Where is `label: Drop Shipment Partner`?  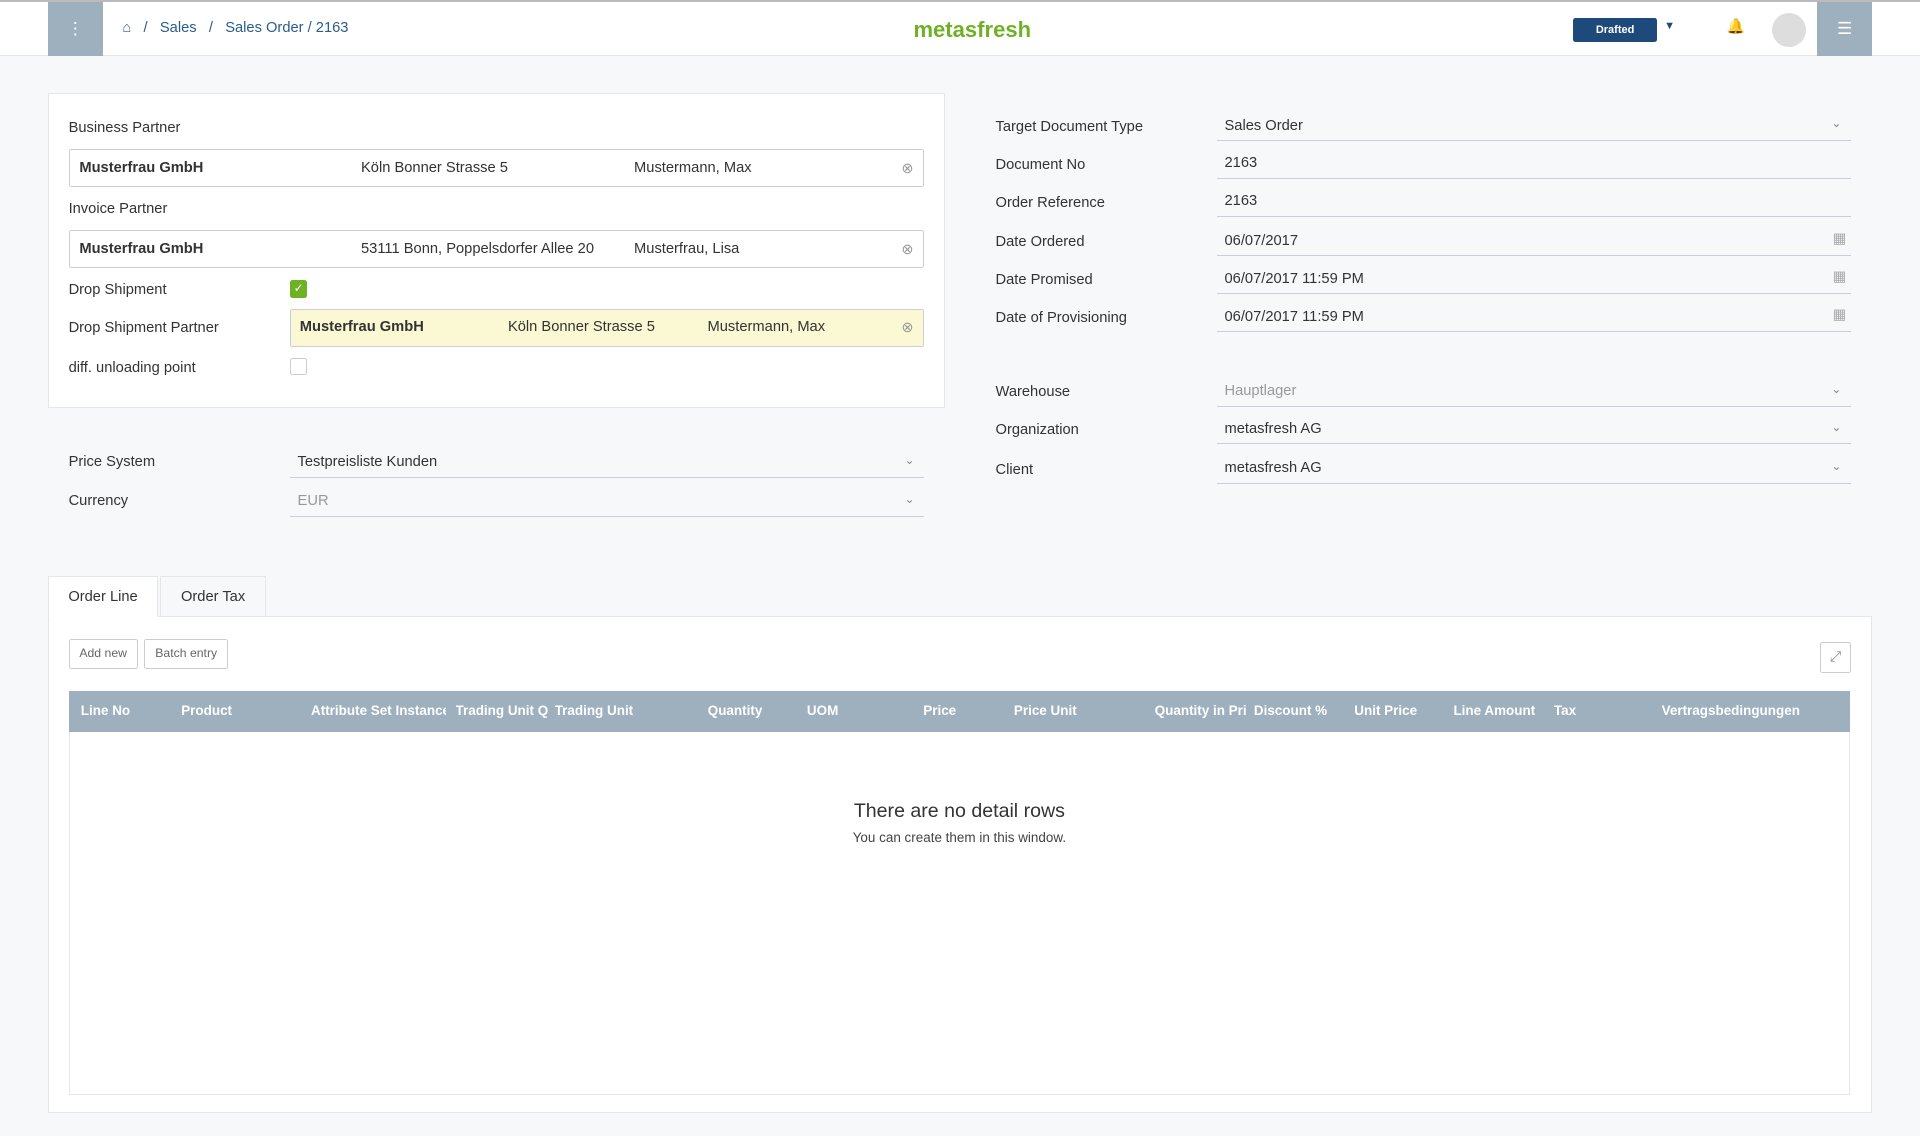
label: Drop Shipment Partner is located at coordinates (143, 327).